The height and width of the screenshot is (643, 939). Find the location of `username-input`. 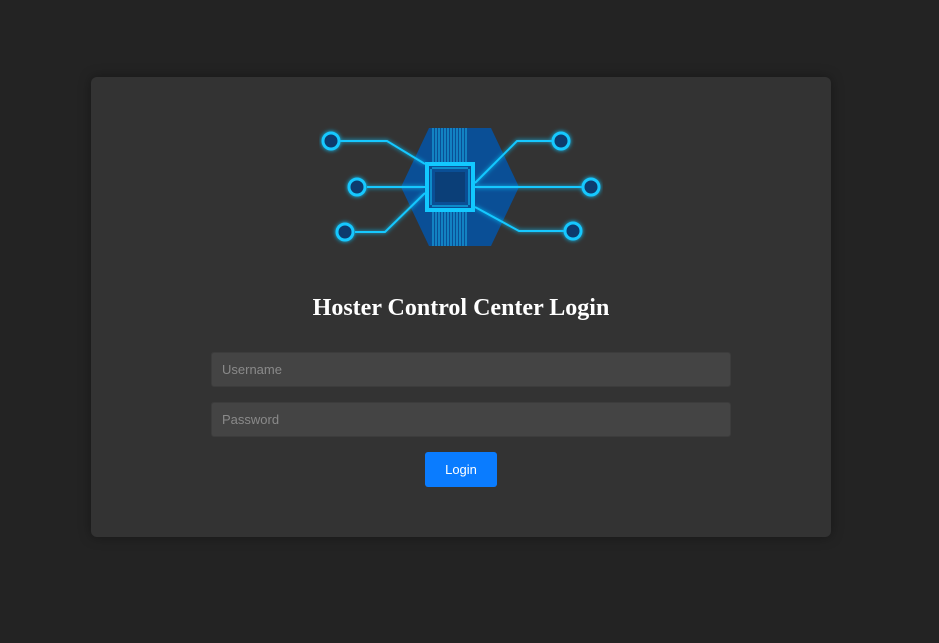

username-input is located at coordinates (471, 369).